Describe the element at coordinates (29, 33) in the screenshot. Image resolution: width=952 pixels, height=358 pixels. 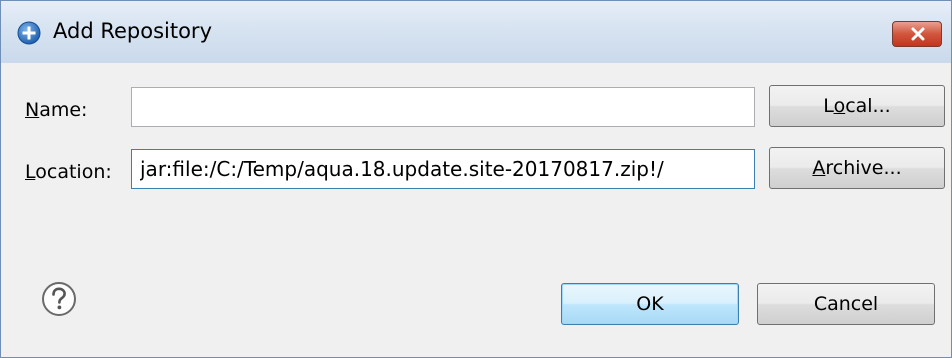
I see `add-circle-icon` at that location.